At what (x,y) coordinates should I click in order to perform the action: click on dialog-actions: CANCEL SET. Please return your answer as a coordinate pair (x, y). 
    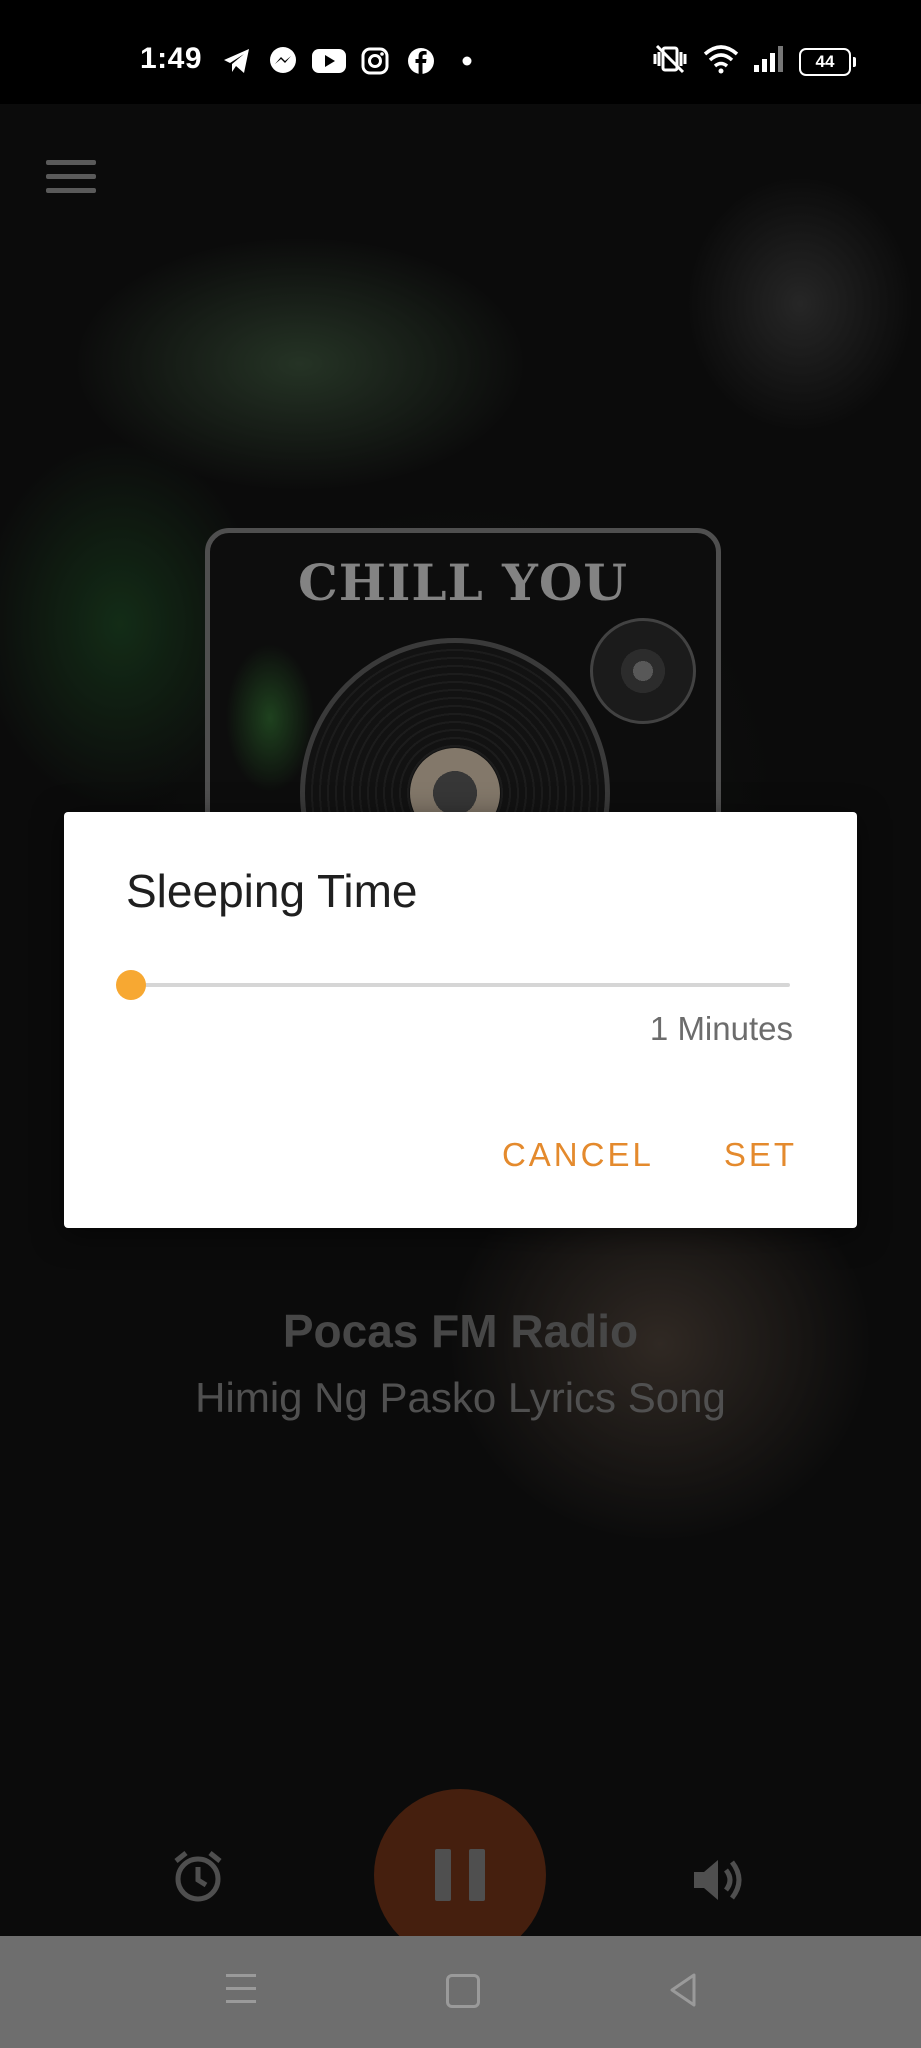
    Looking at the image, I should click on (649, 1155).